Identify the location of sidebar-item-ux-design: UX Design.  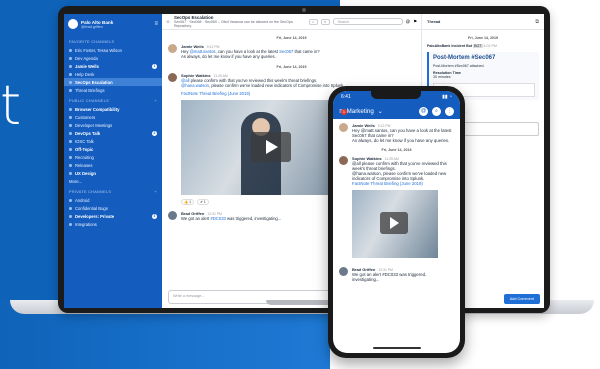
(113, 173).